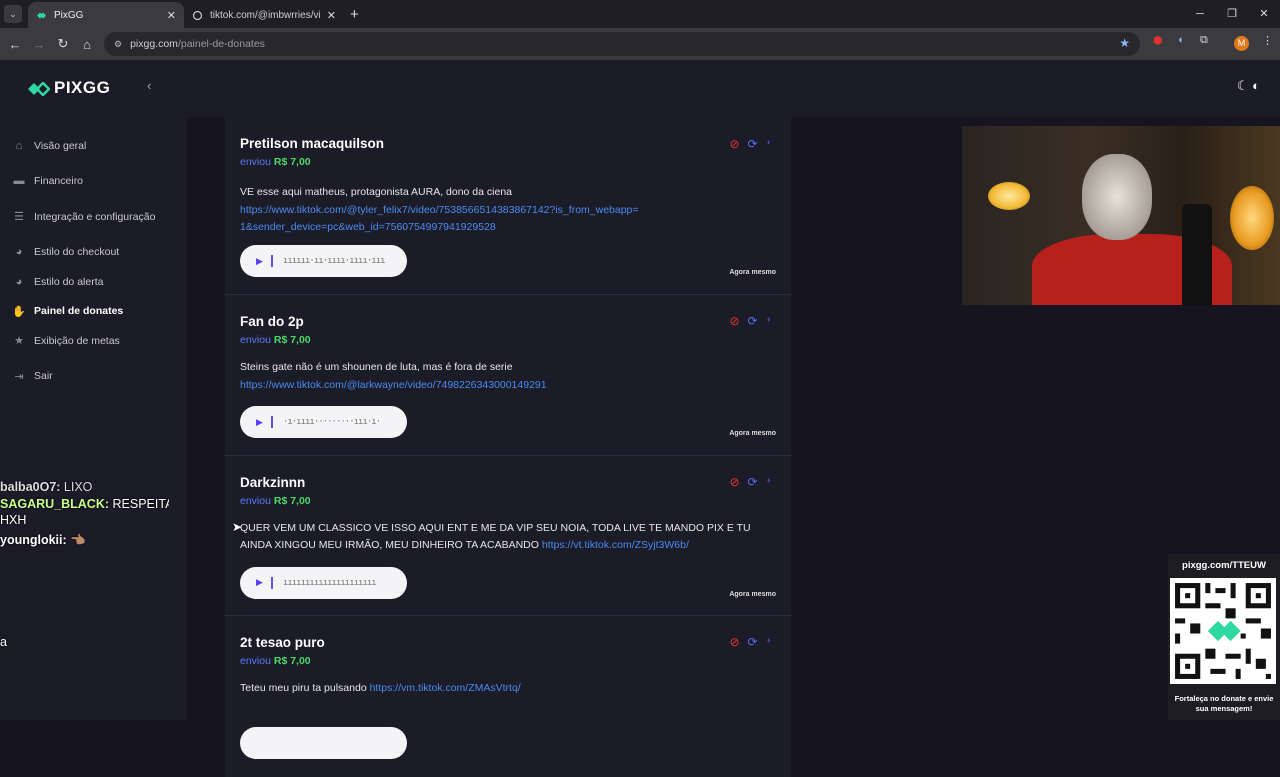 Image resolution: width=1280 pixels, height=777 pixels. I want to click on browser-menu-icon: ⋮, so click(1267, 40).